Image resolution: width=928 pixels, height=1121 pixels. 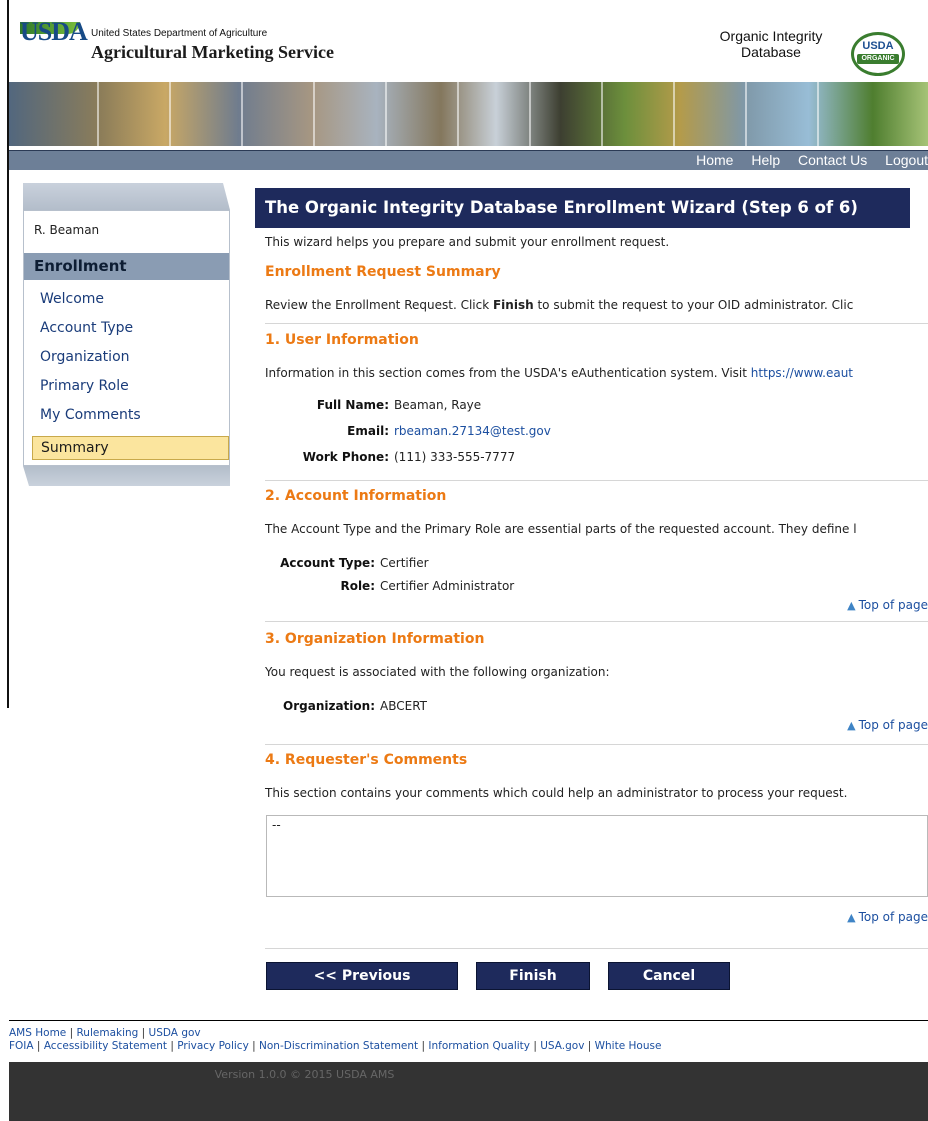 What do you see at coordinates (37, 1033) in the screenshot?
I see `footer-link-ams-home: AMS Home` at bounding box center [37, 1033].